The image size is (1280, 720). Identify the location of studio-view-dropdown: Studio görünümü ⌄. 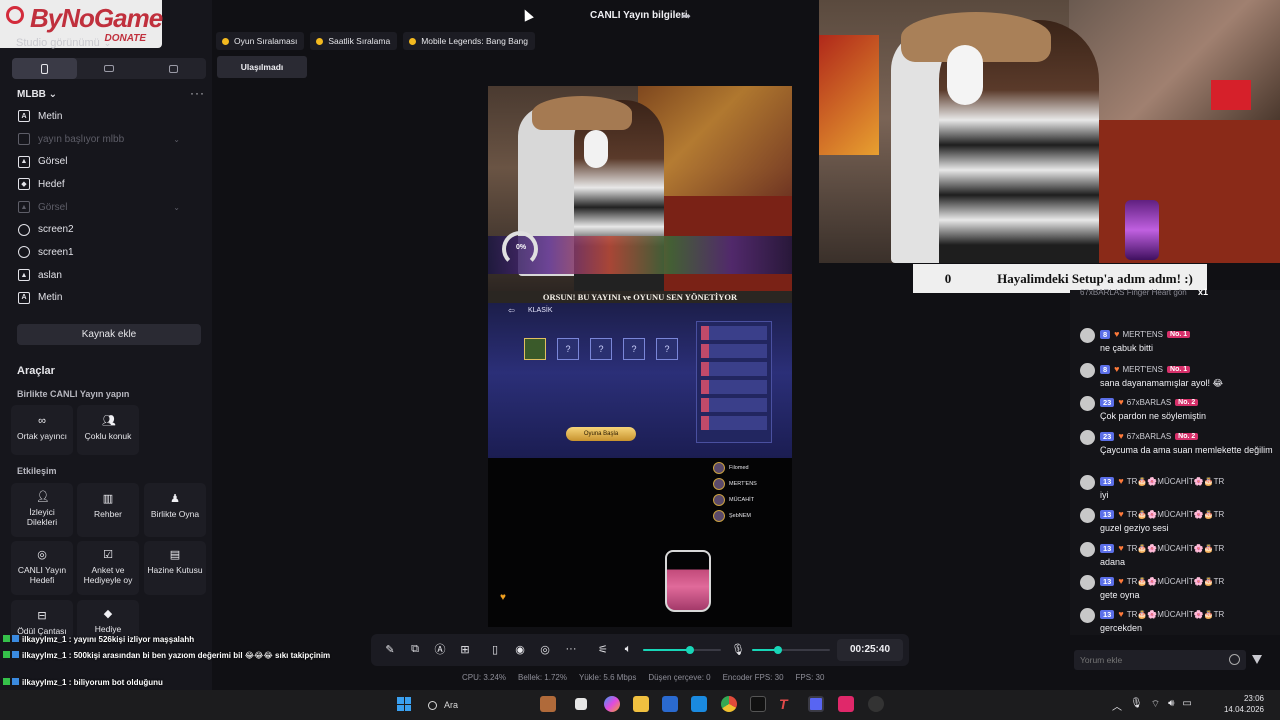
(63, 43).